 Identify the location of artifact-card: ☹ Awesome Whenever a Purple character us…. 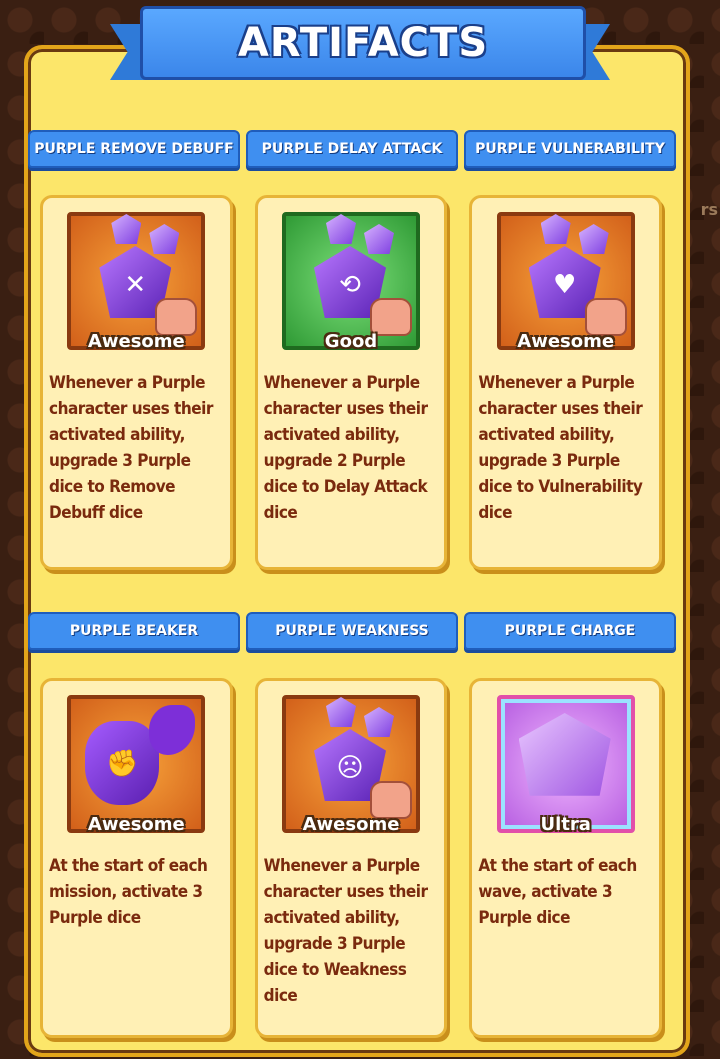
(351, 858).